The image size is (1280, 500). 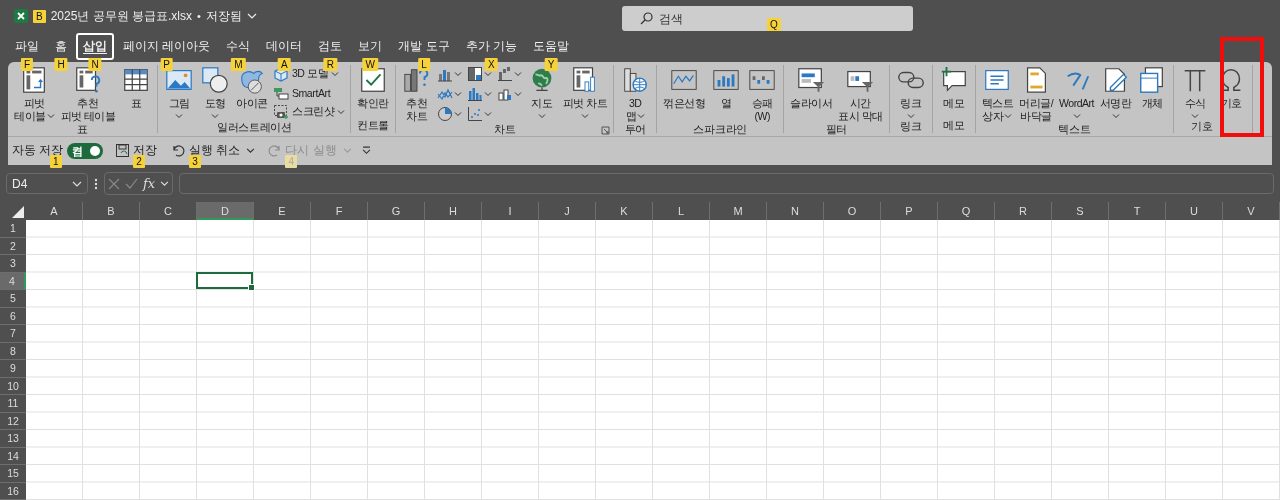 I want to click on group-label: 메모, so click(x=953, y=125).